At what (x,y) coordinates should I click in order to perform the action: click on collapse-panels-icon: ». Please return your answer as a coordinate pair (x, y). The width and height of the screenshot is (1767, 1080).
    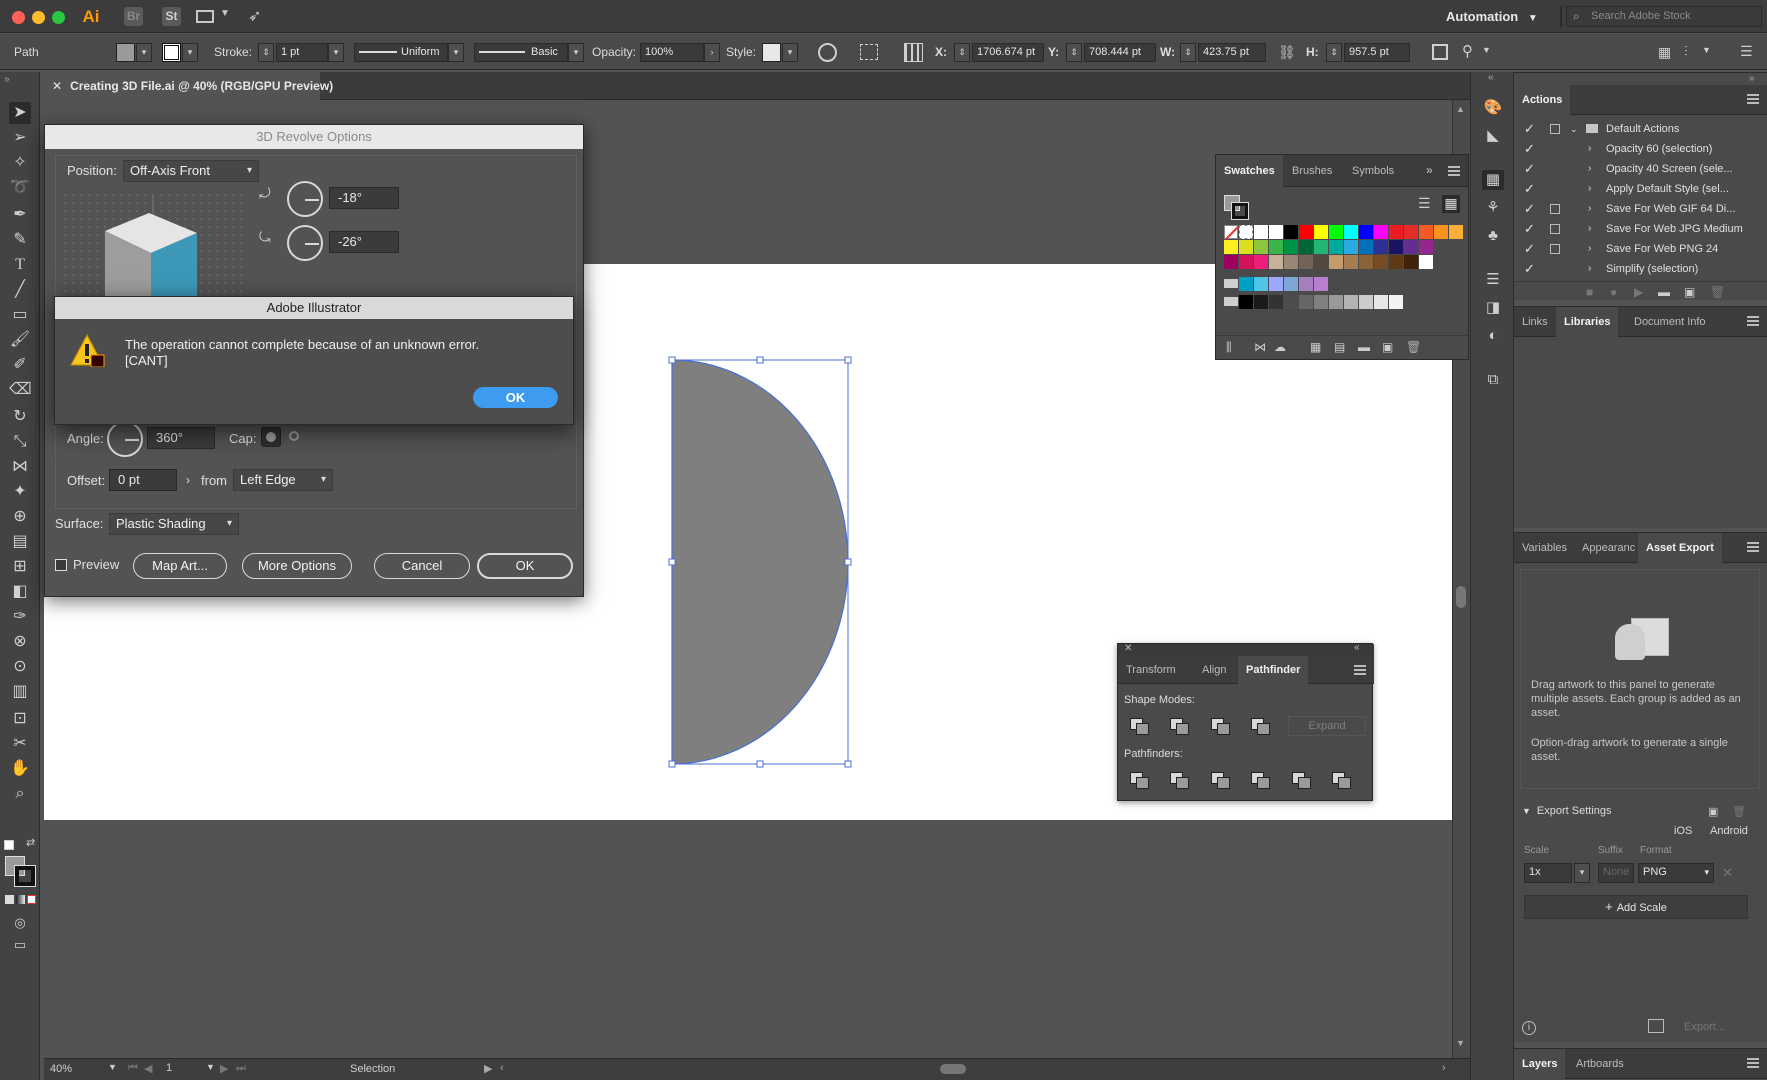
    Looking at the image, I should click on (1752, 78).